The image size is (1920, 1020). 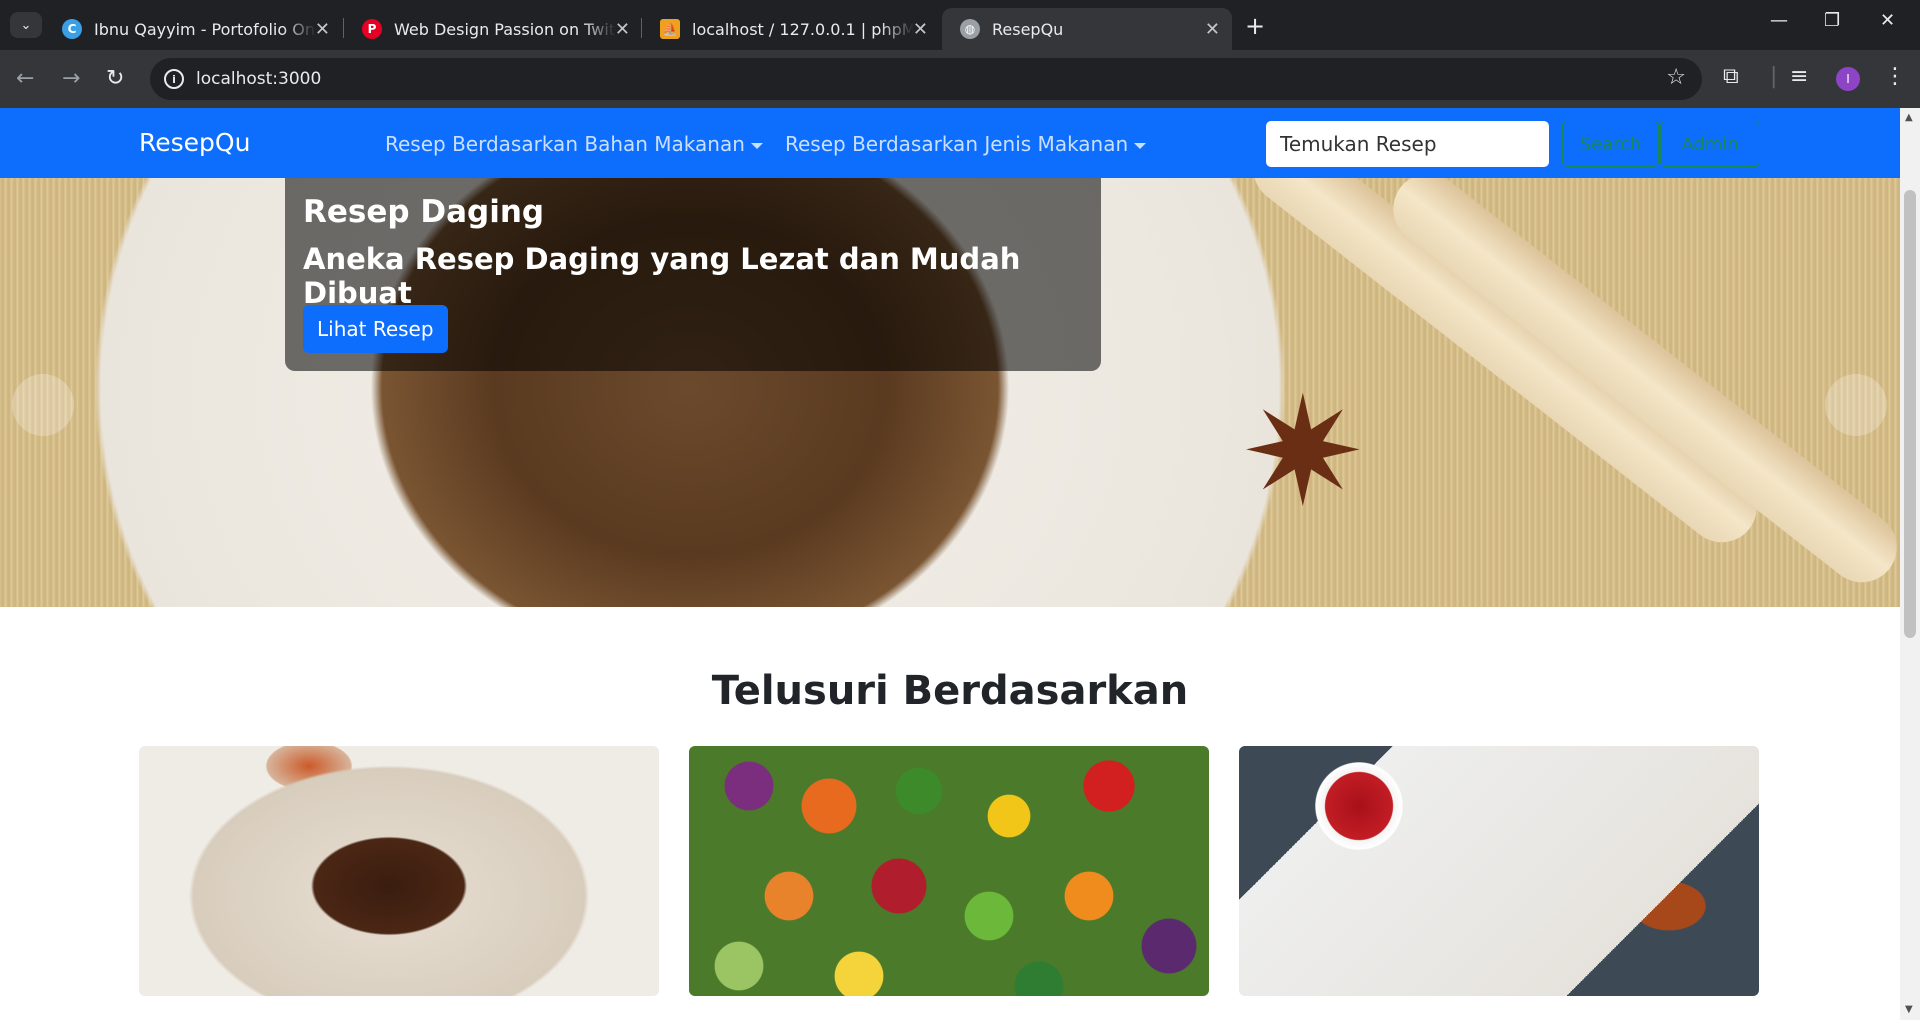 I want to click on scroll-down-icon: ▼, so click(x=1909, y=1009).